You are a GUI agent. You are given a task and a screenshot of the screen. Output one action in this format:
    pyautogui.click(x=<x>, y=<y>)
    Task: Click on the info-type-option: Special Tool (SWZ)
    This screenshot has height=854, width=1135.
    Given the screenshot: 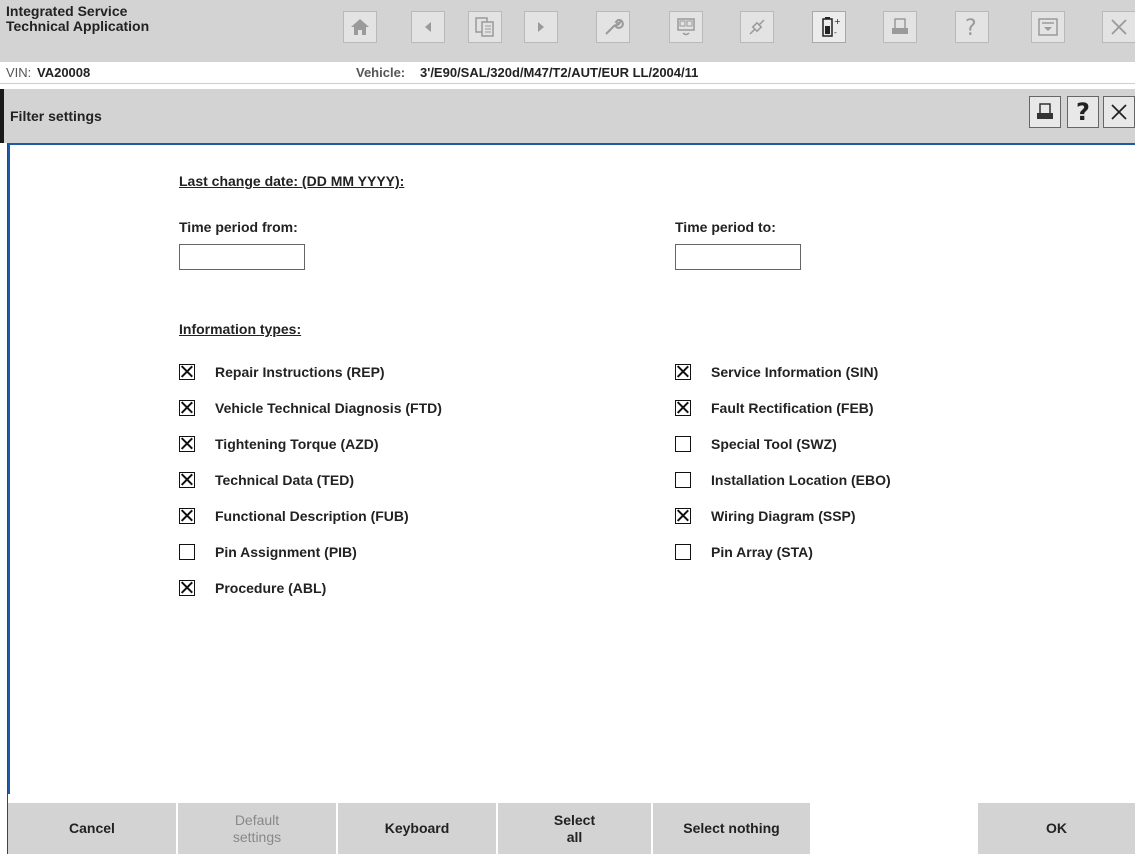 What is the action you would take?
    pyautogui.click(x=756, y=444)
    